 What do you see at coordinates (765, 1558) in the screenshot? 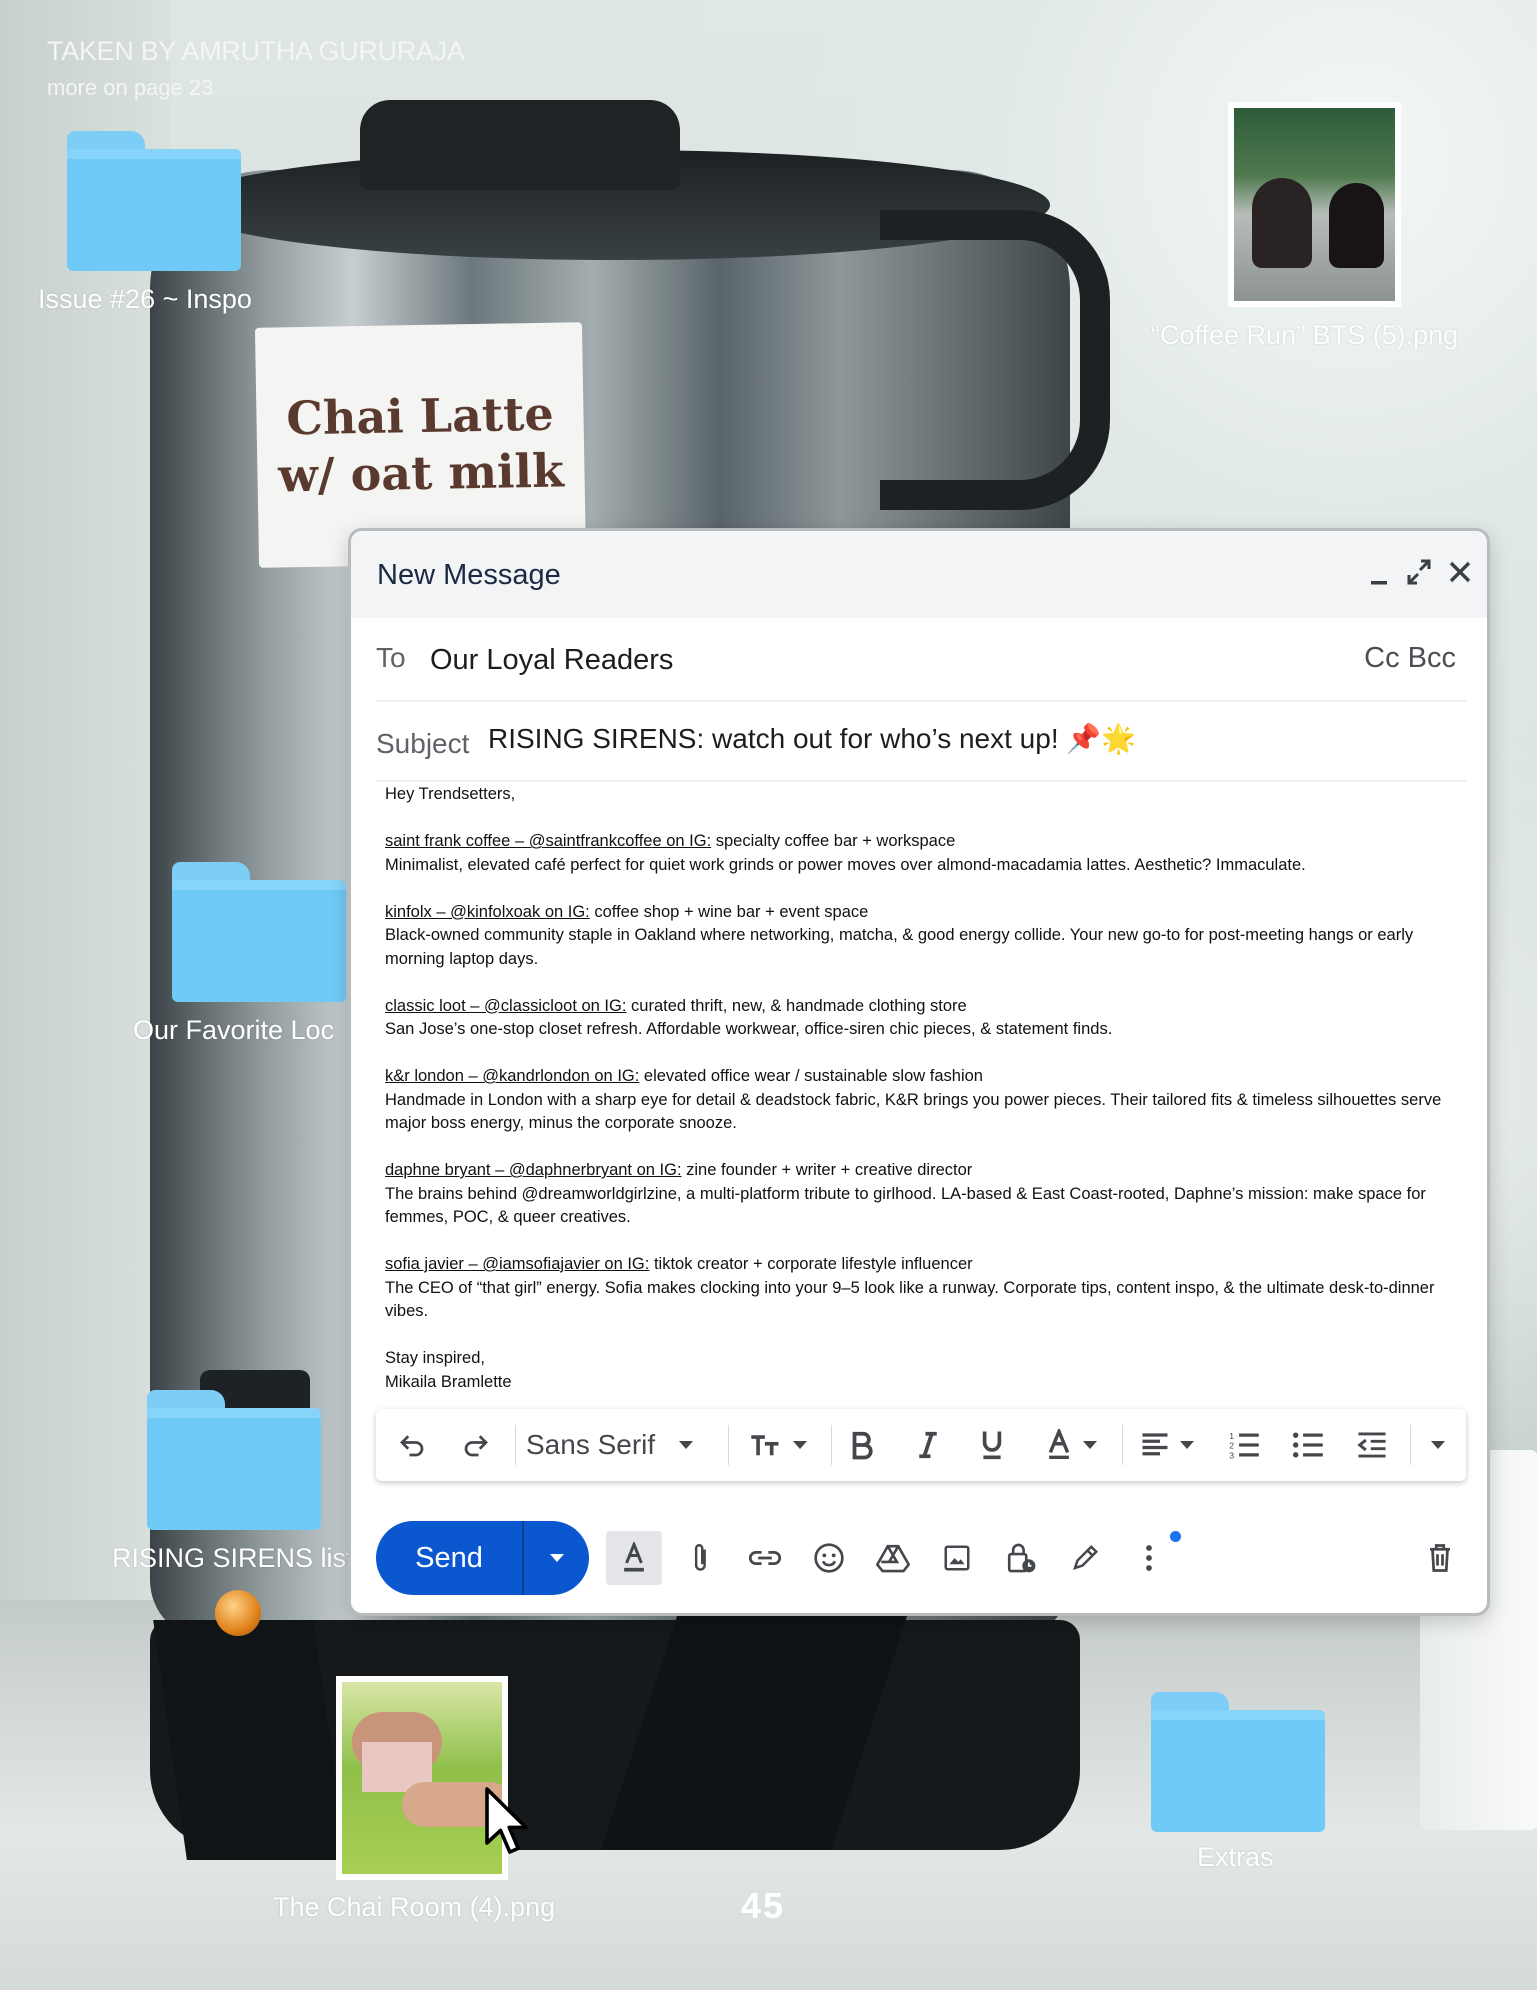
I see `insert-link-icon` at bounding box center [765, 1558].